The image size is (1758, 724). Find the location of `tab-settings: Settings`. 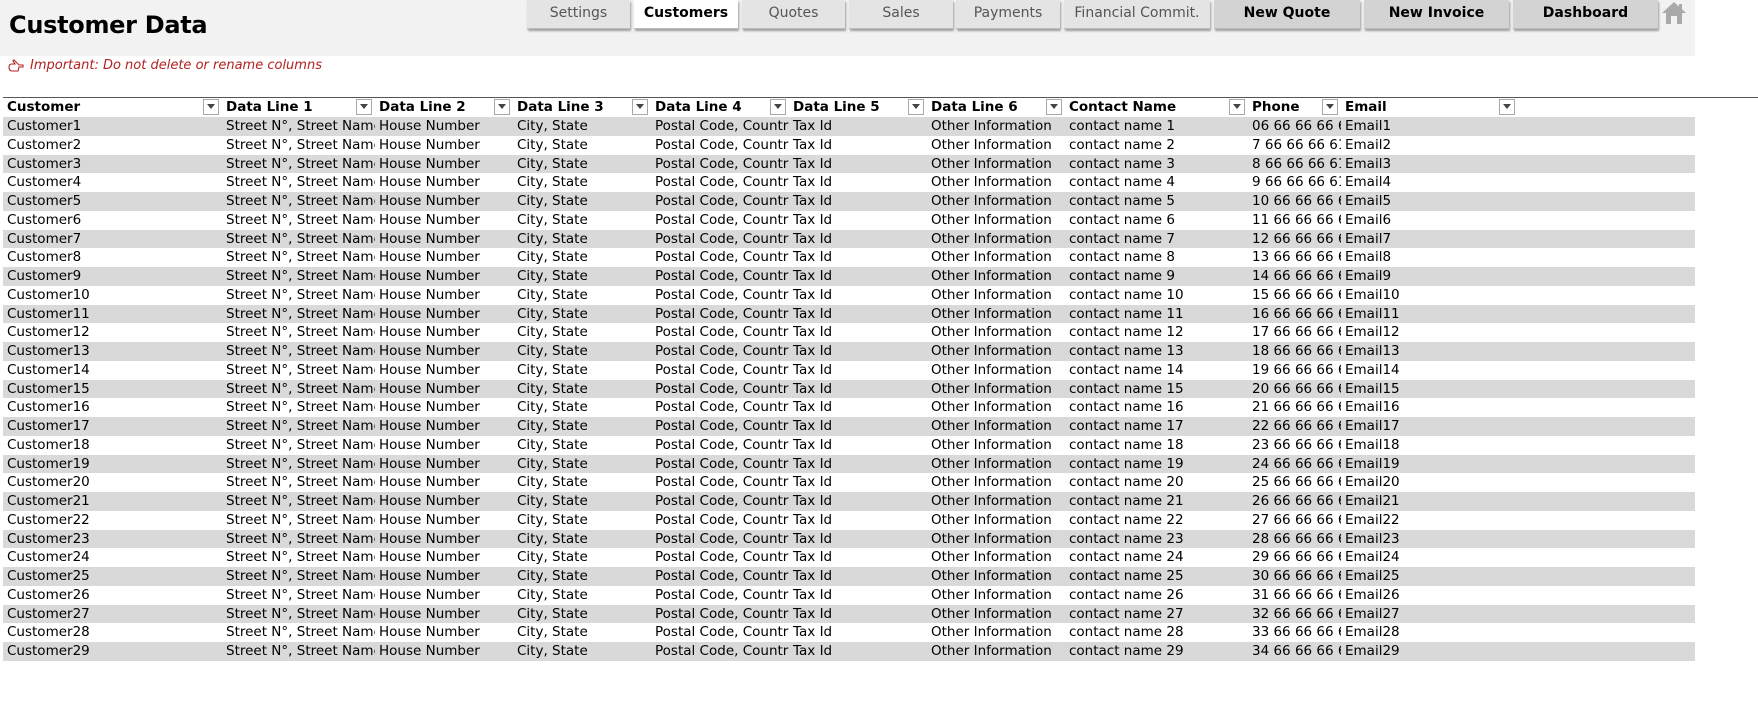

tab-settings: Settings is located at coordinates (578, 14).